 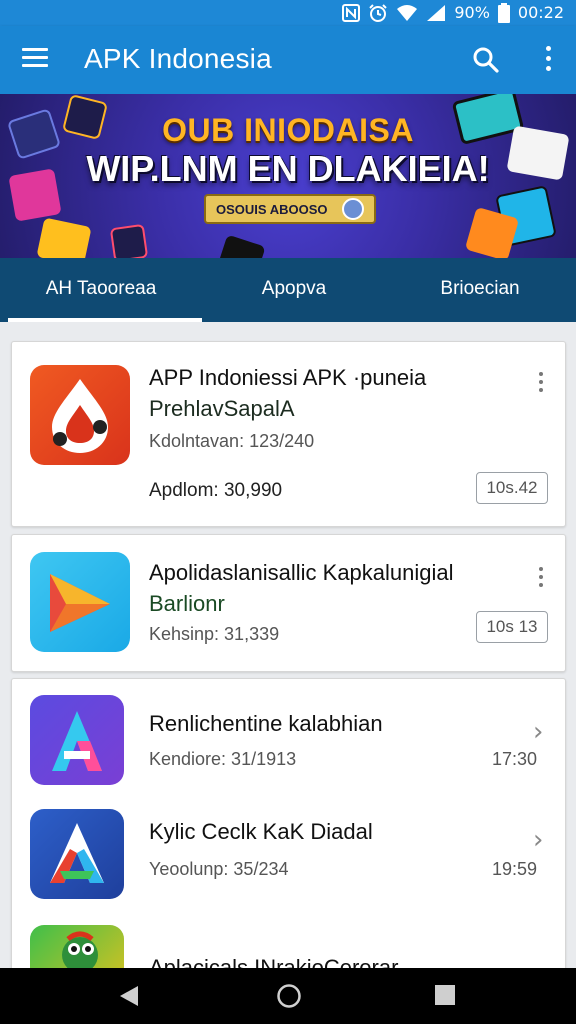 What do you see at coordinates (294, 289) in the screenshot?
I see `tab-apps: Apopva` at bounding box center [294, 289].